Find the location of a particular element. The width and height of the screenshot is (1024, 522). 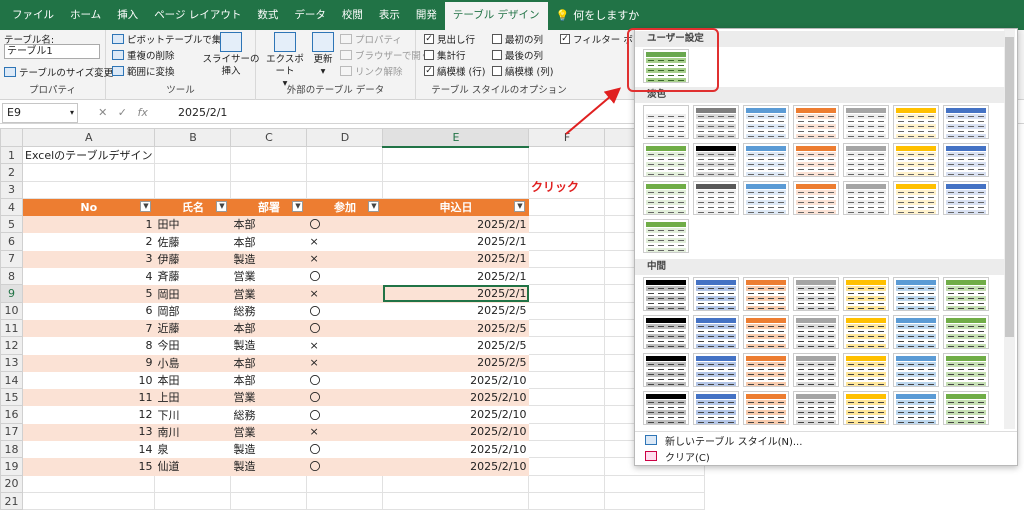

column-header-e: E is located at coordinates (456, 138).